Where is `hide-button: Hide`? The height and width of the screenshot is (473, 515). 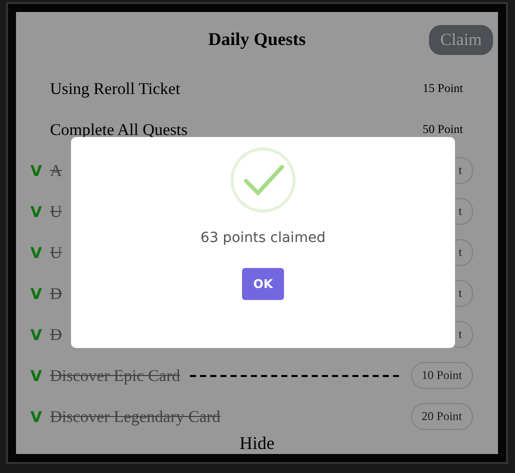
hide-button: Hide is located at coordinates (257, 443).